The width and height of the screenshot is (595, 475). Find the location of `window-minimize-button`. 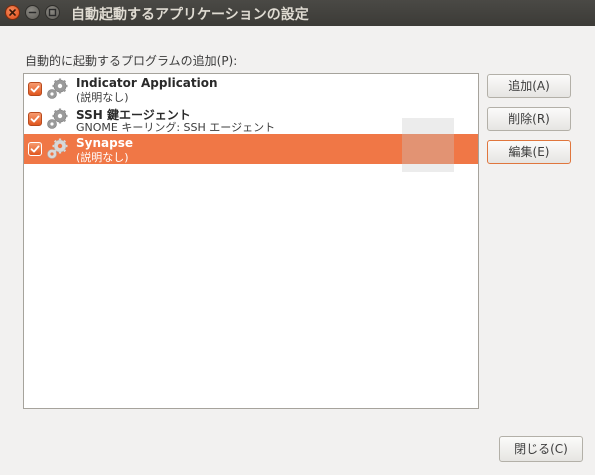

window-minimize-button is located at coordinates (32, 12).